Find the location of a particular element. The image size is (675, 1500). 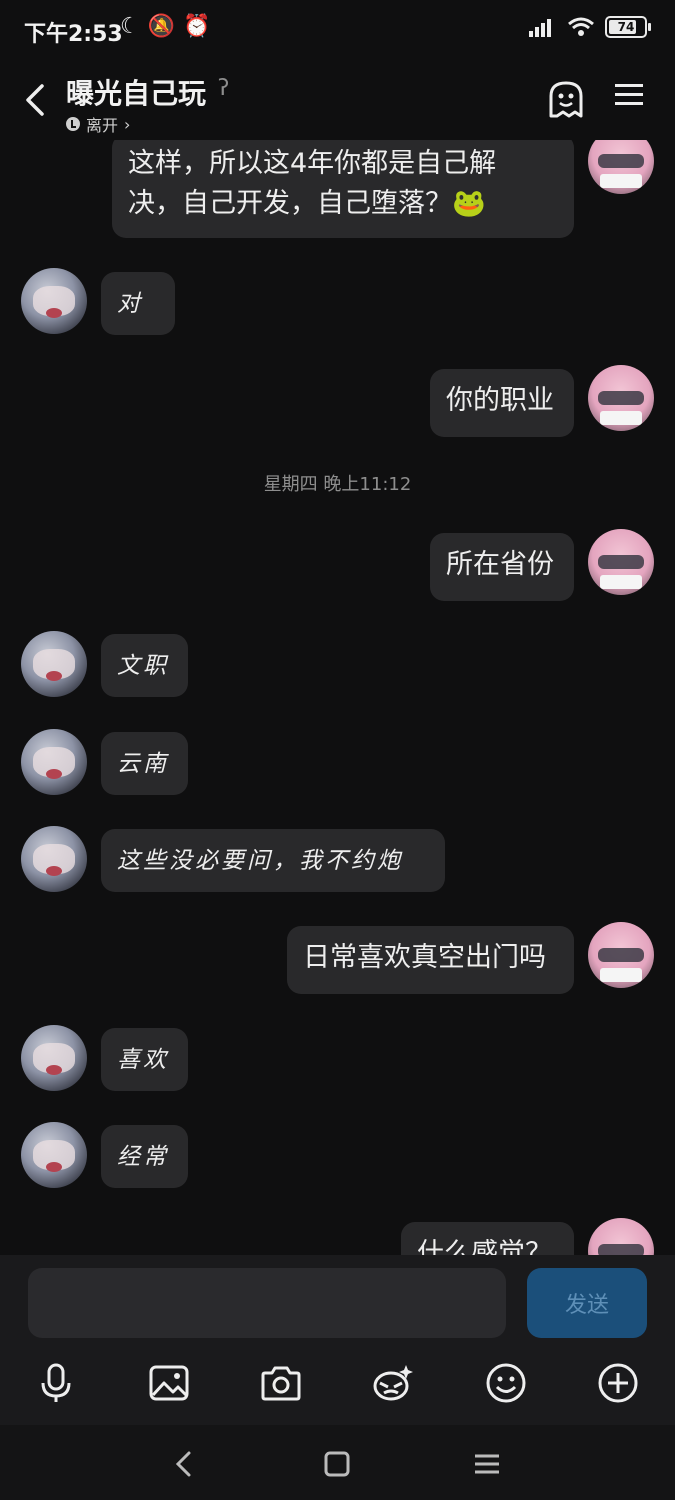

message-text: 这些没必要问，我不约炮 is located at coordinates (260, 861).